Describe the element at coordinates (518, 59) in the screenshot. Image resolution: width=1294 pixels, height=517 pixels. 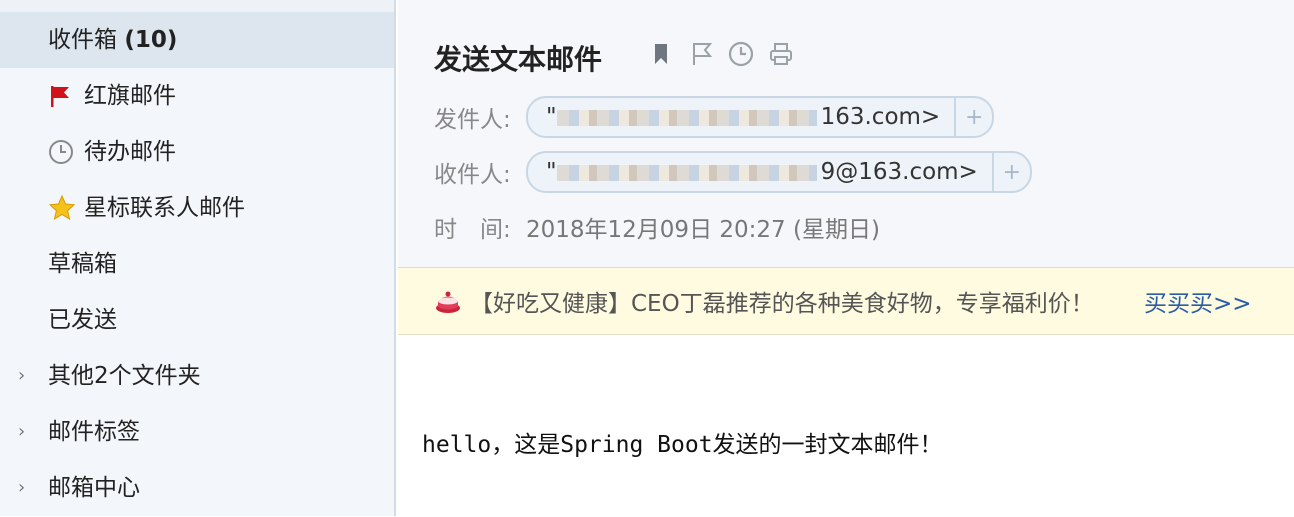
I see `message-subject: 发送文本邮件` at that location.